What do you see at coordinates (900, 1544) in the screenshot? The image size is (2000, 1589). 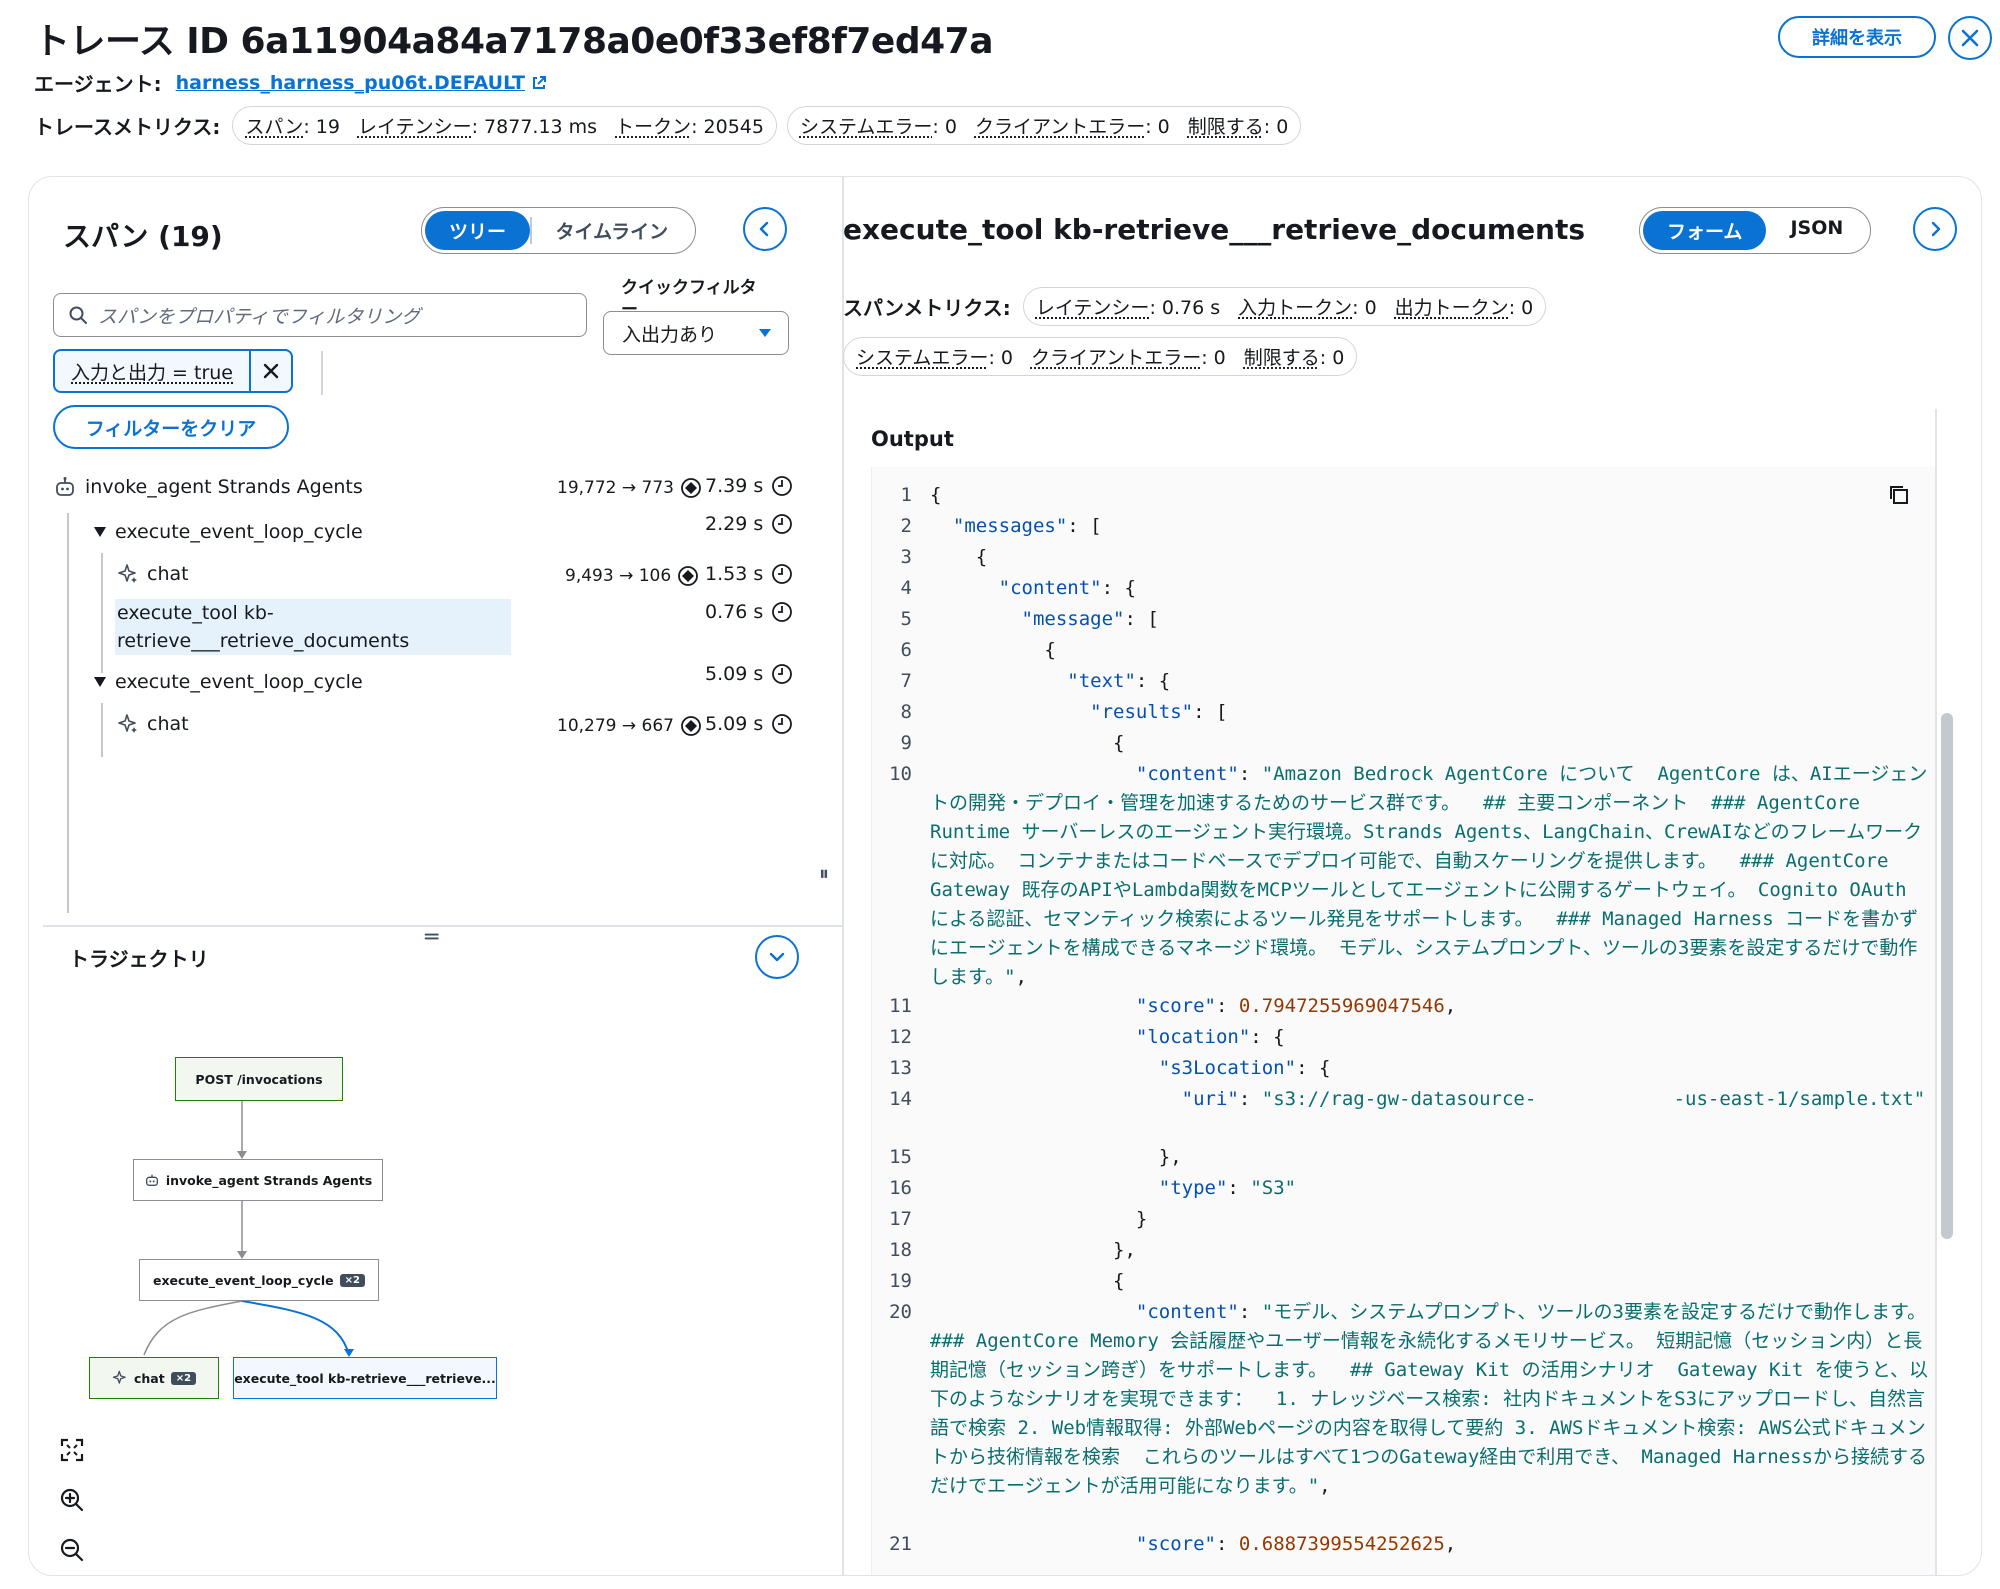 I see `line-number: 21` at bounding box center [900, 1544].